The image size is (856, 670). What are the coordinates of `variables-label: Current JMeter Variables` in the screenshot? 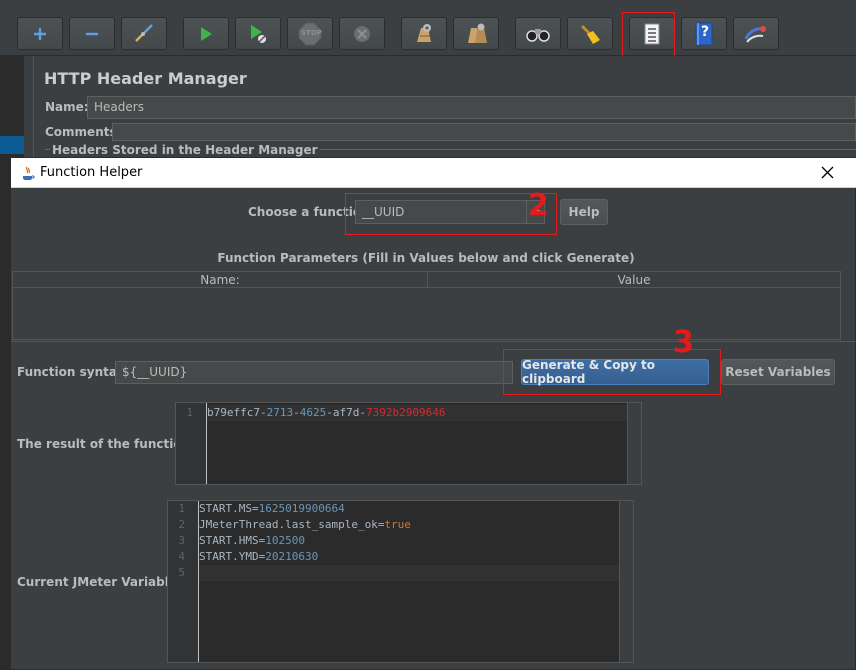 It's located at (101, 582).